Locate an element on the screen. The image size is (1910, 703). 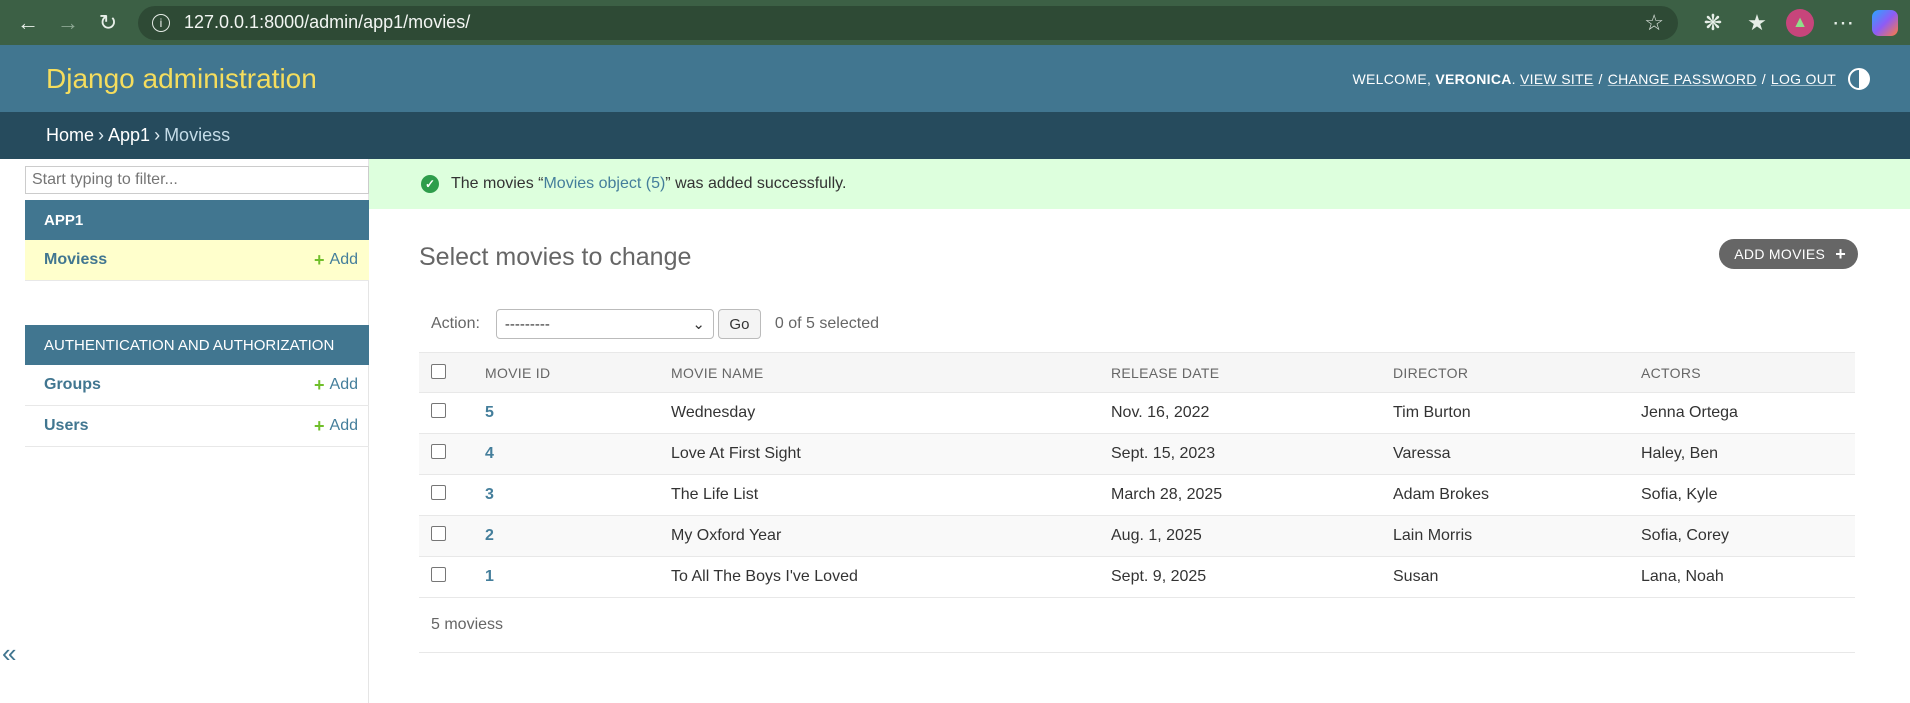
address-bar: i 127.0.0.1:8000/admin/app1/movies/ ☆ is located at coordinates (908, 22).